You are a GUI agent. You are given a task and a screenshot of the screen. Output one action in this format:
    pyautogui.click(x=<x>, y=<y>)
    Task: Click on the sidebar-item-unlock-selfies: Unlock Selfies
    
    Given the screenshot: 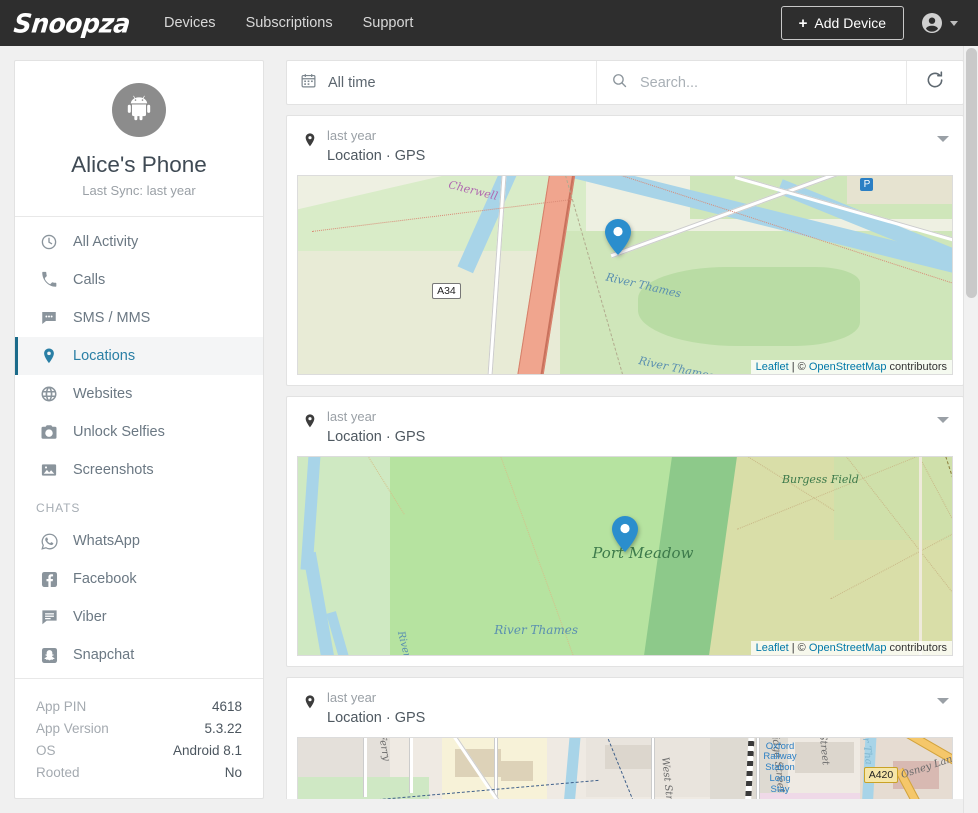 What is the action you would take?
    pyautogui.click(x=139, y=432)
    